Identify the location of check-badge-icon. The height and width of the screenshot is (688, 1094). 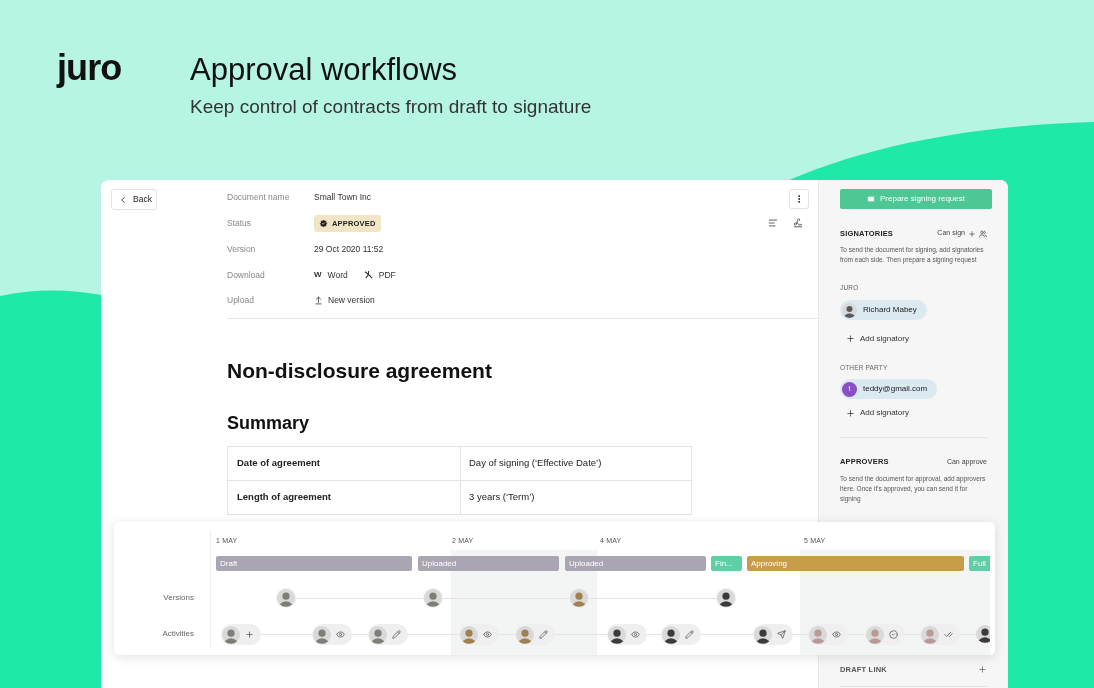
(323, 224).